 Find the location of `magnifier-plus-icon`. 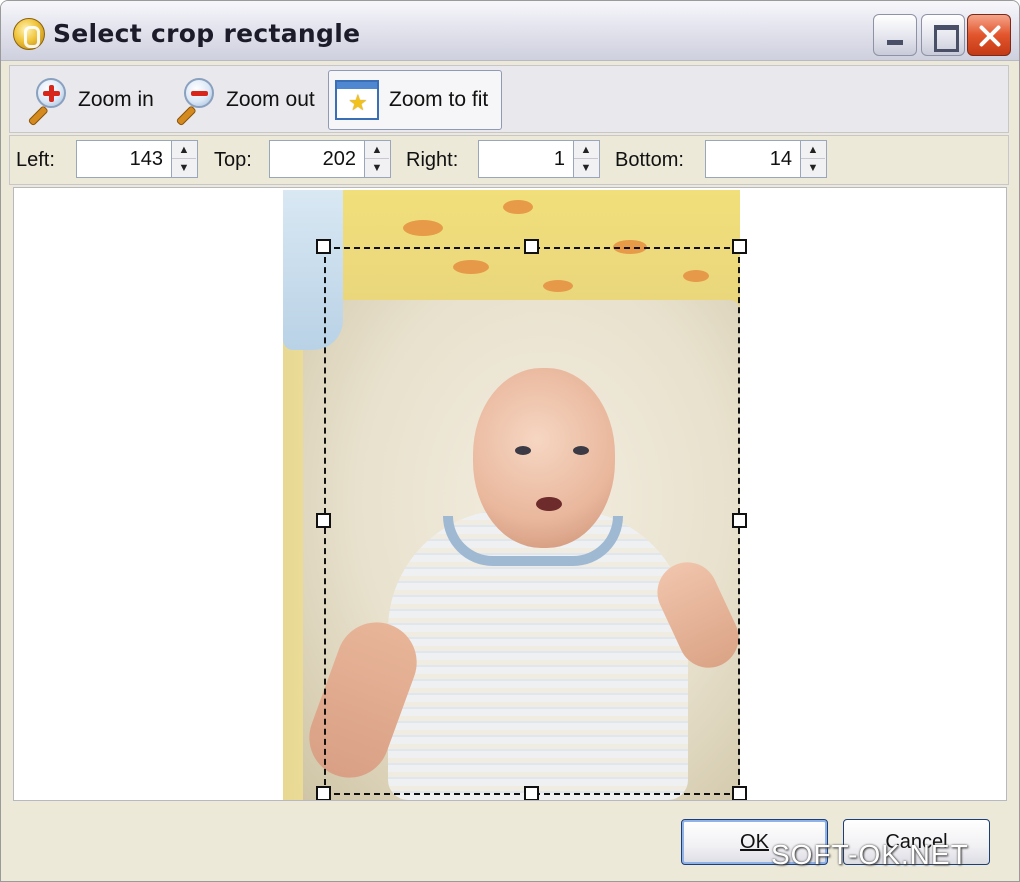

magnifier-plus-icon is located at coordinates (46, 101).